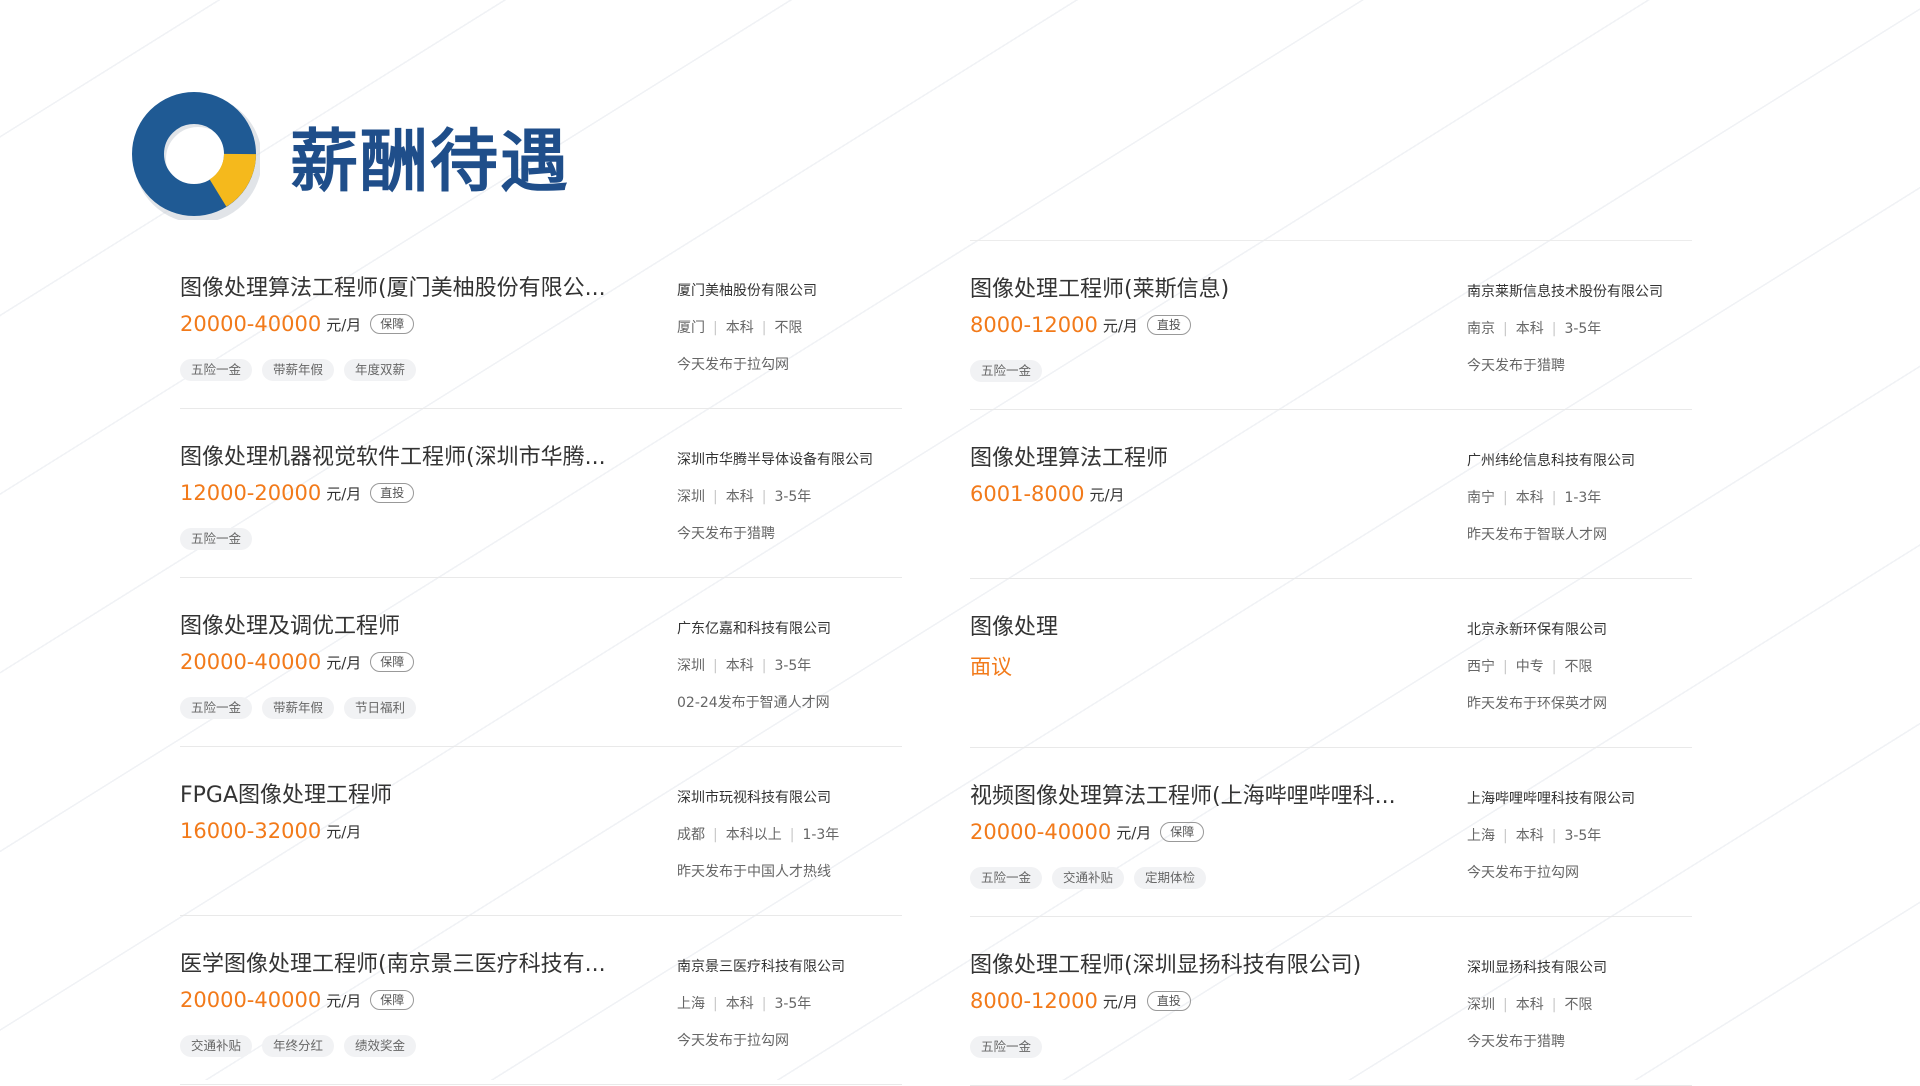  I want to click on benefit-tag: 年度双薪, so click(380, 370).